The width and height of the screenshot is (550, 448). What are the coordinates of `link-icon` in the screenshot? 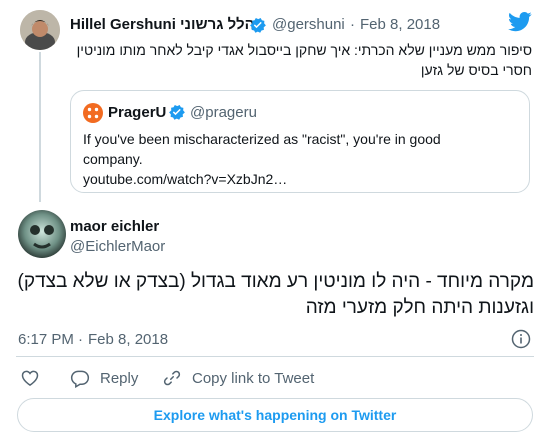 It's located at (172, 378).